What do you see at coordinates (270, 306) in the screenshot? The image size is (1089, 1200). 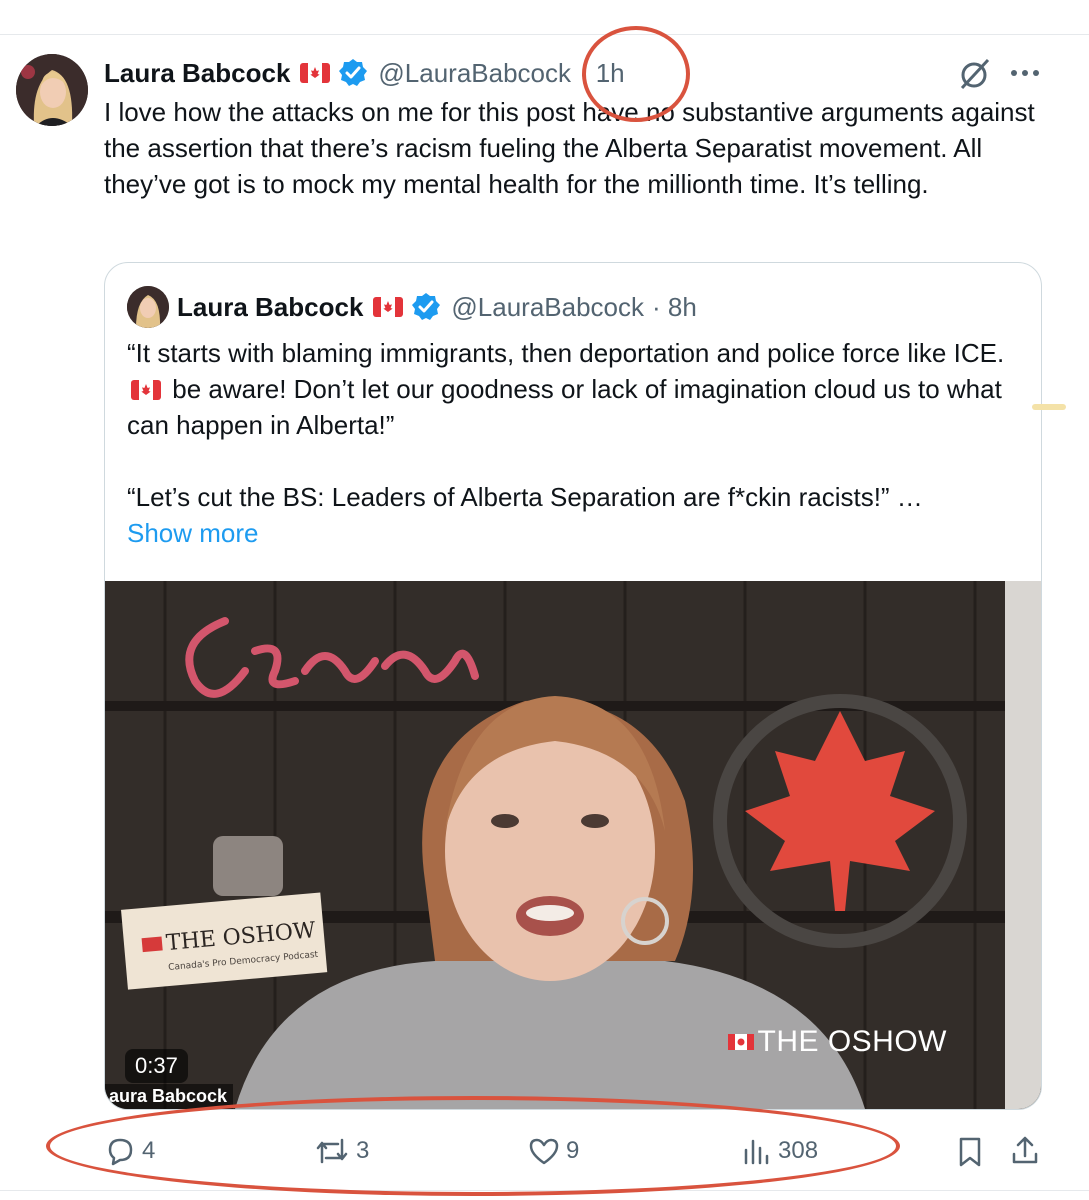 I see `quoted-author-name: Laura Babcock` at bounding box center [270, 306].